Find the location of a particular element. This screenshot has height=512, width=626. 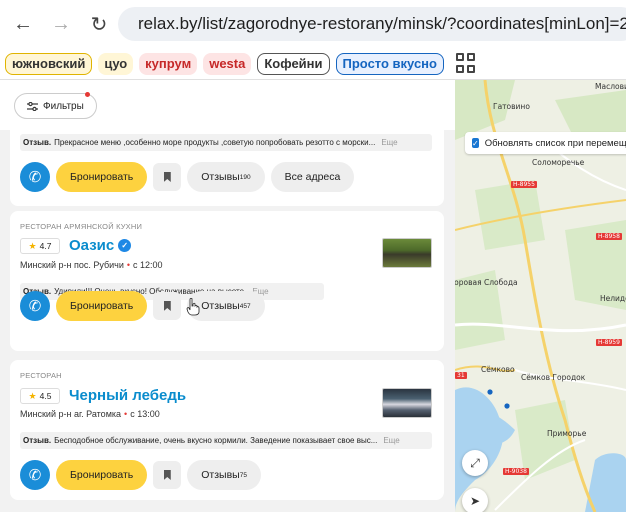

chip-tab-5: Просто вкусно is located at coordinates (389, 63).